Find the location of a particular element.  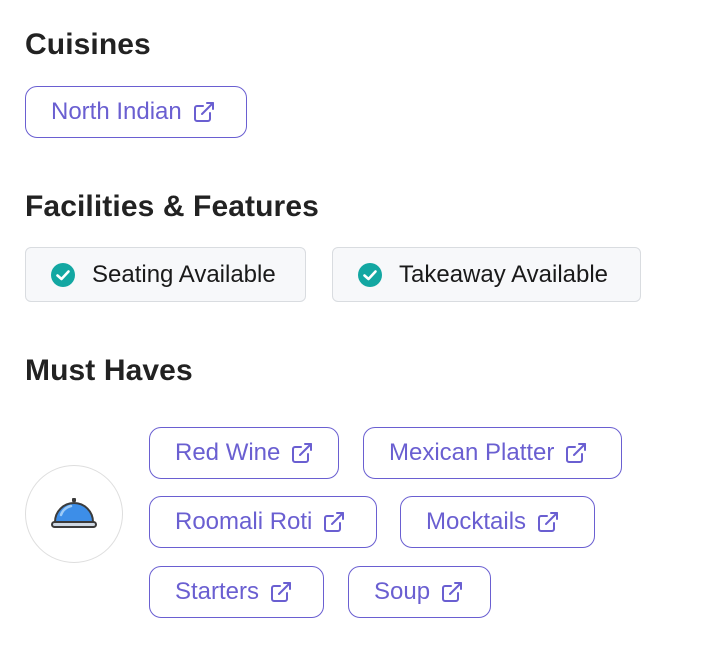

must-have-chip-red-wine: Red Wine is located at coordinates (244, 453).